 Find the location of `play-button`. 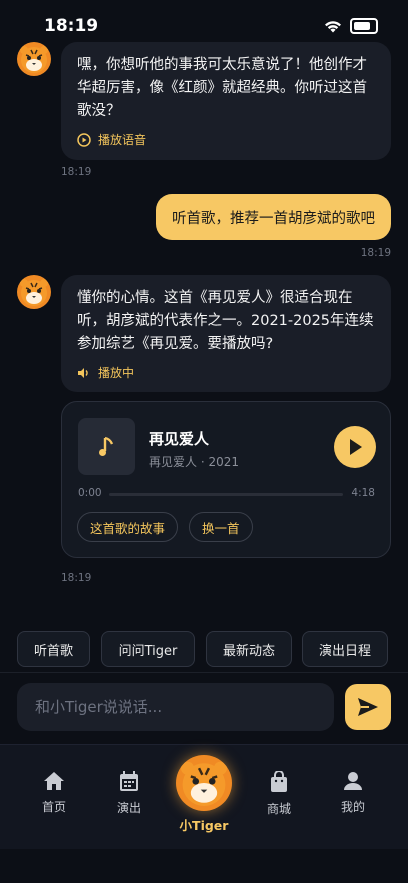

play-button is located at coordinates (355, 447).